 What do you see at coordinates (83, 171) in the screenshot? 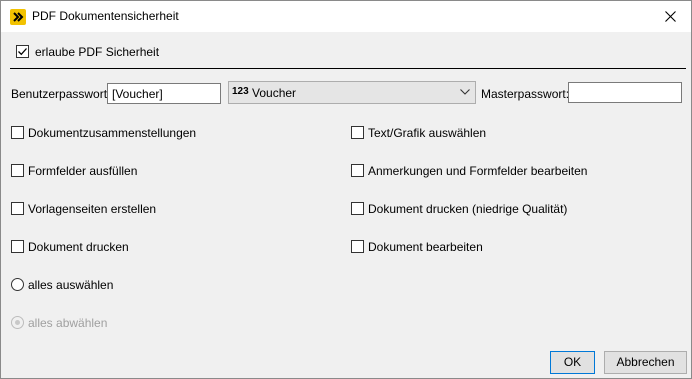
I see `perm-fill-forms-label: Formfelder ausfüllen` at bounding box center [83, 171].